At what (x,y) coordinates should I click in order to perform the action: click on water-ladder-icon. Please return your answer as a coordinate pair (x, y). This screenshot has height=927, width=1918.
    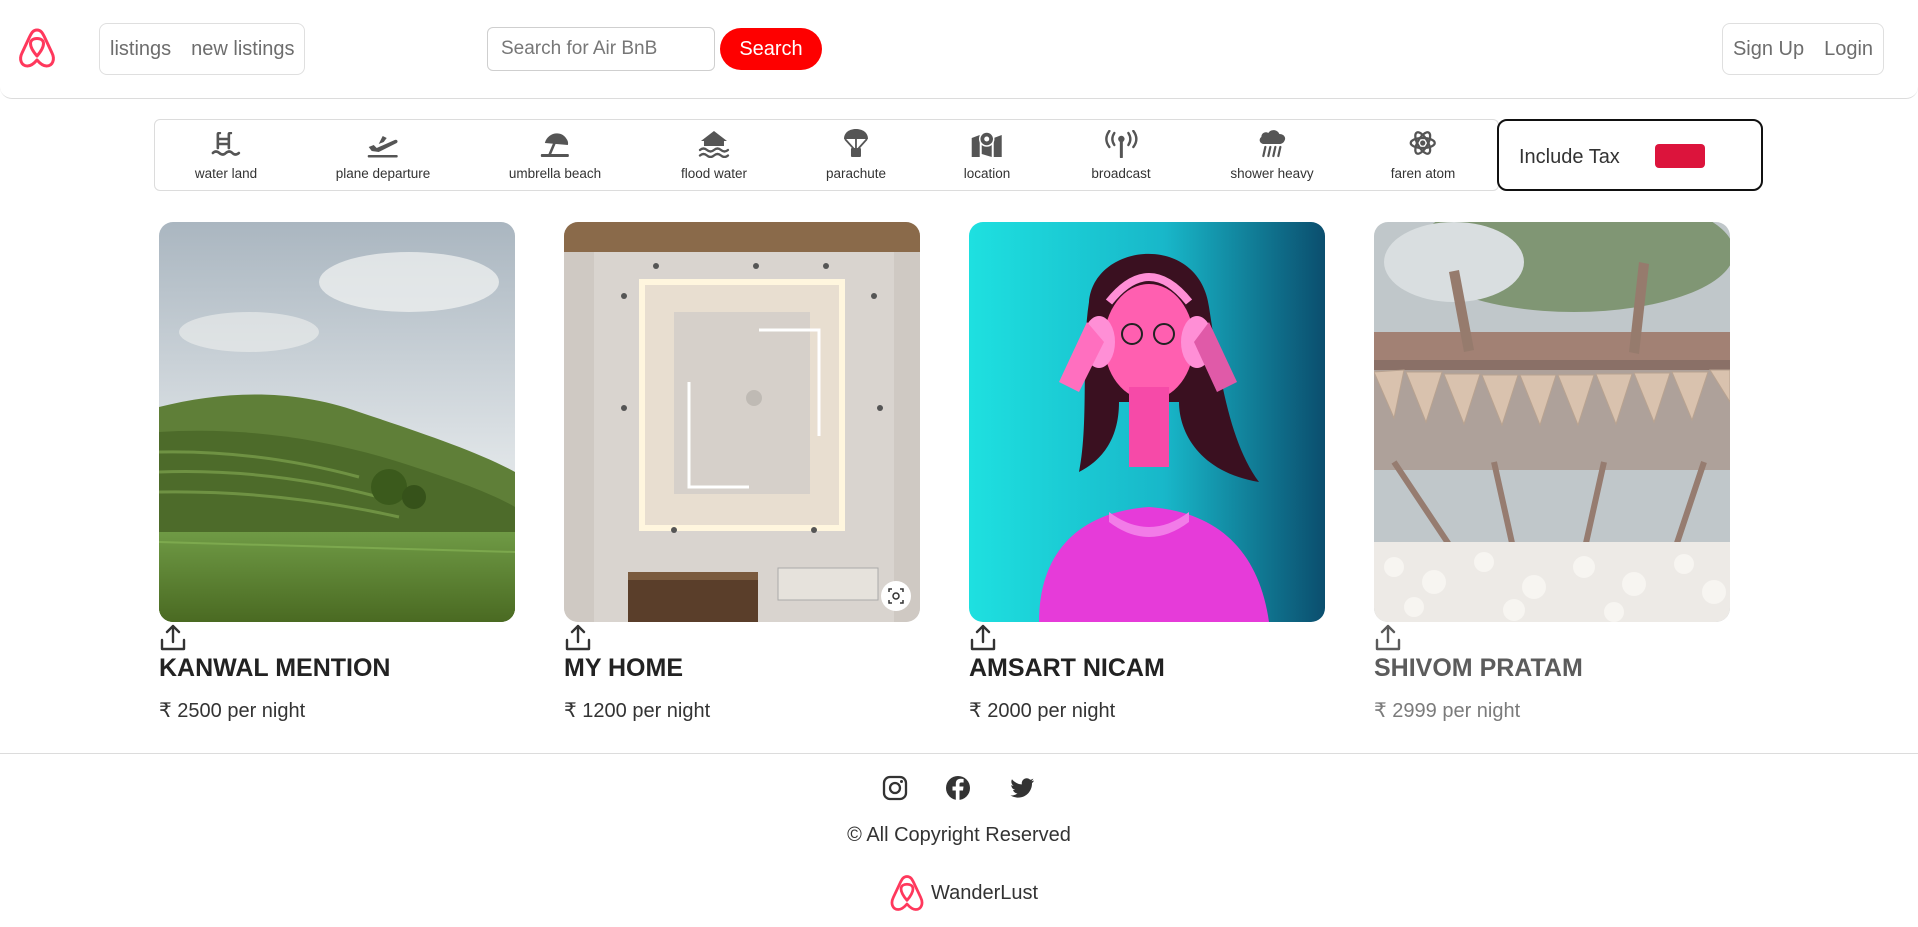
    Looking at the image, I should click on (226, 144).